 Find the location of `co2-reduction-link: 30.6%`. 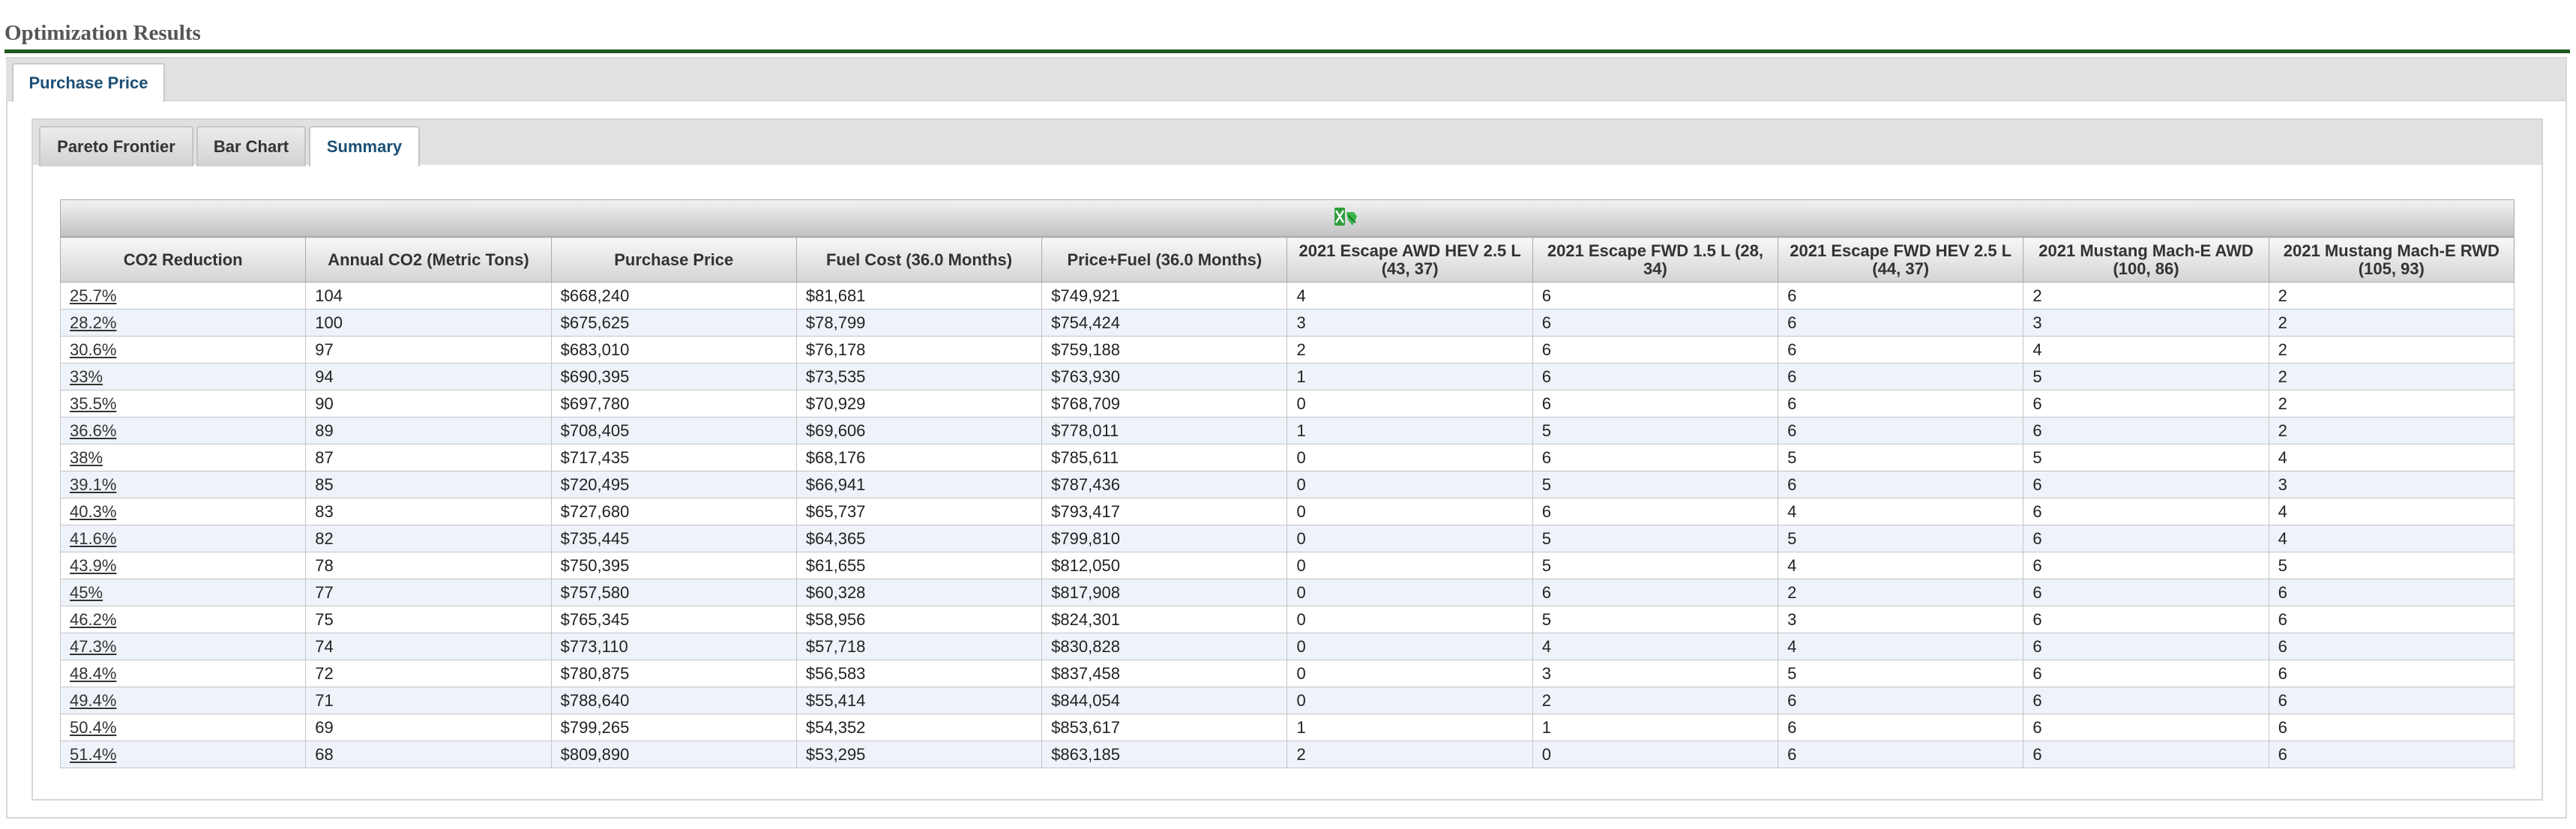

co2-reduction-link: 30.6% is located at coordinates (93, 349).